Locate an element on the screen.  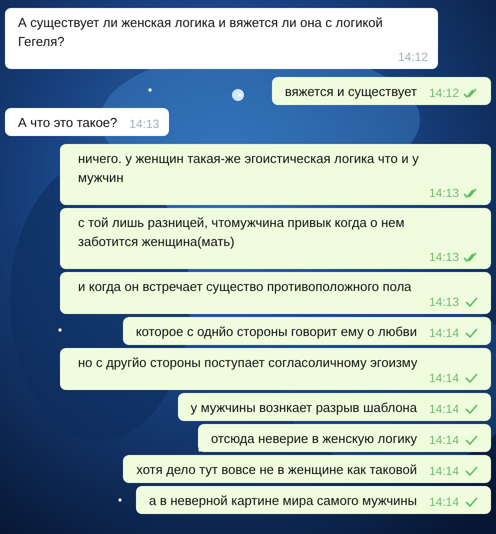
message-text: вяжется и существует is located at coordinates (350, 92).